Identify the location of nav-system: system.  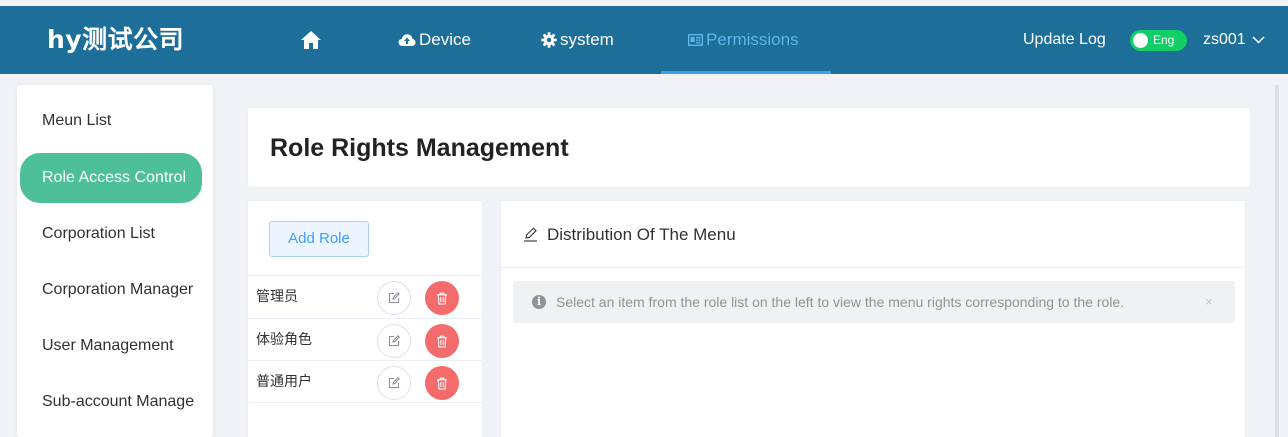
(577, 40).